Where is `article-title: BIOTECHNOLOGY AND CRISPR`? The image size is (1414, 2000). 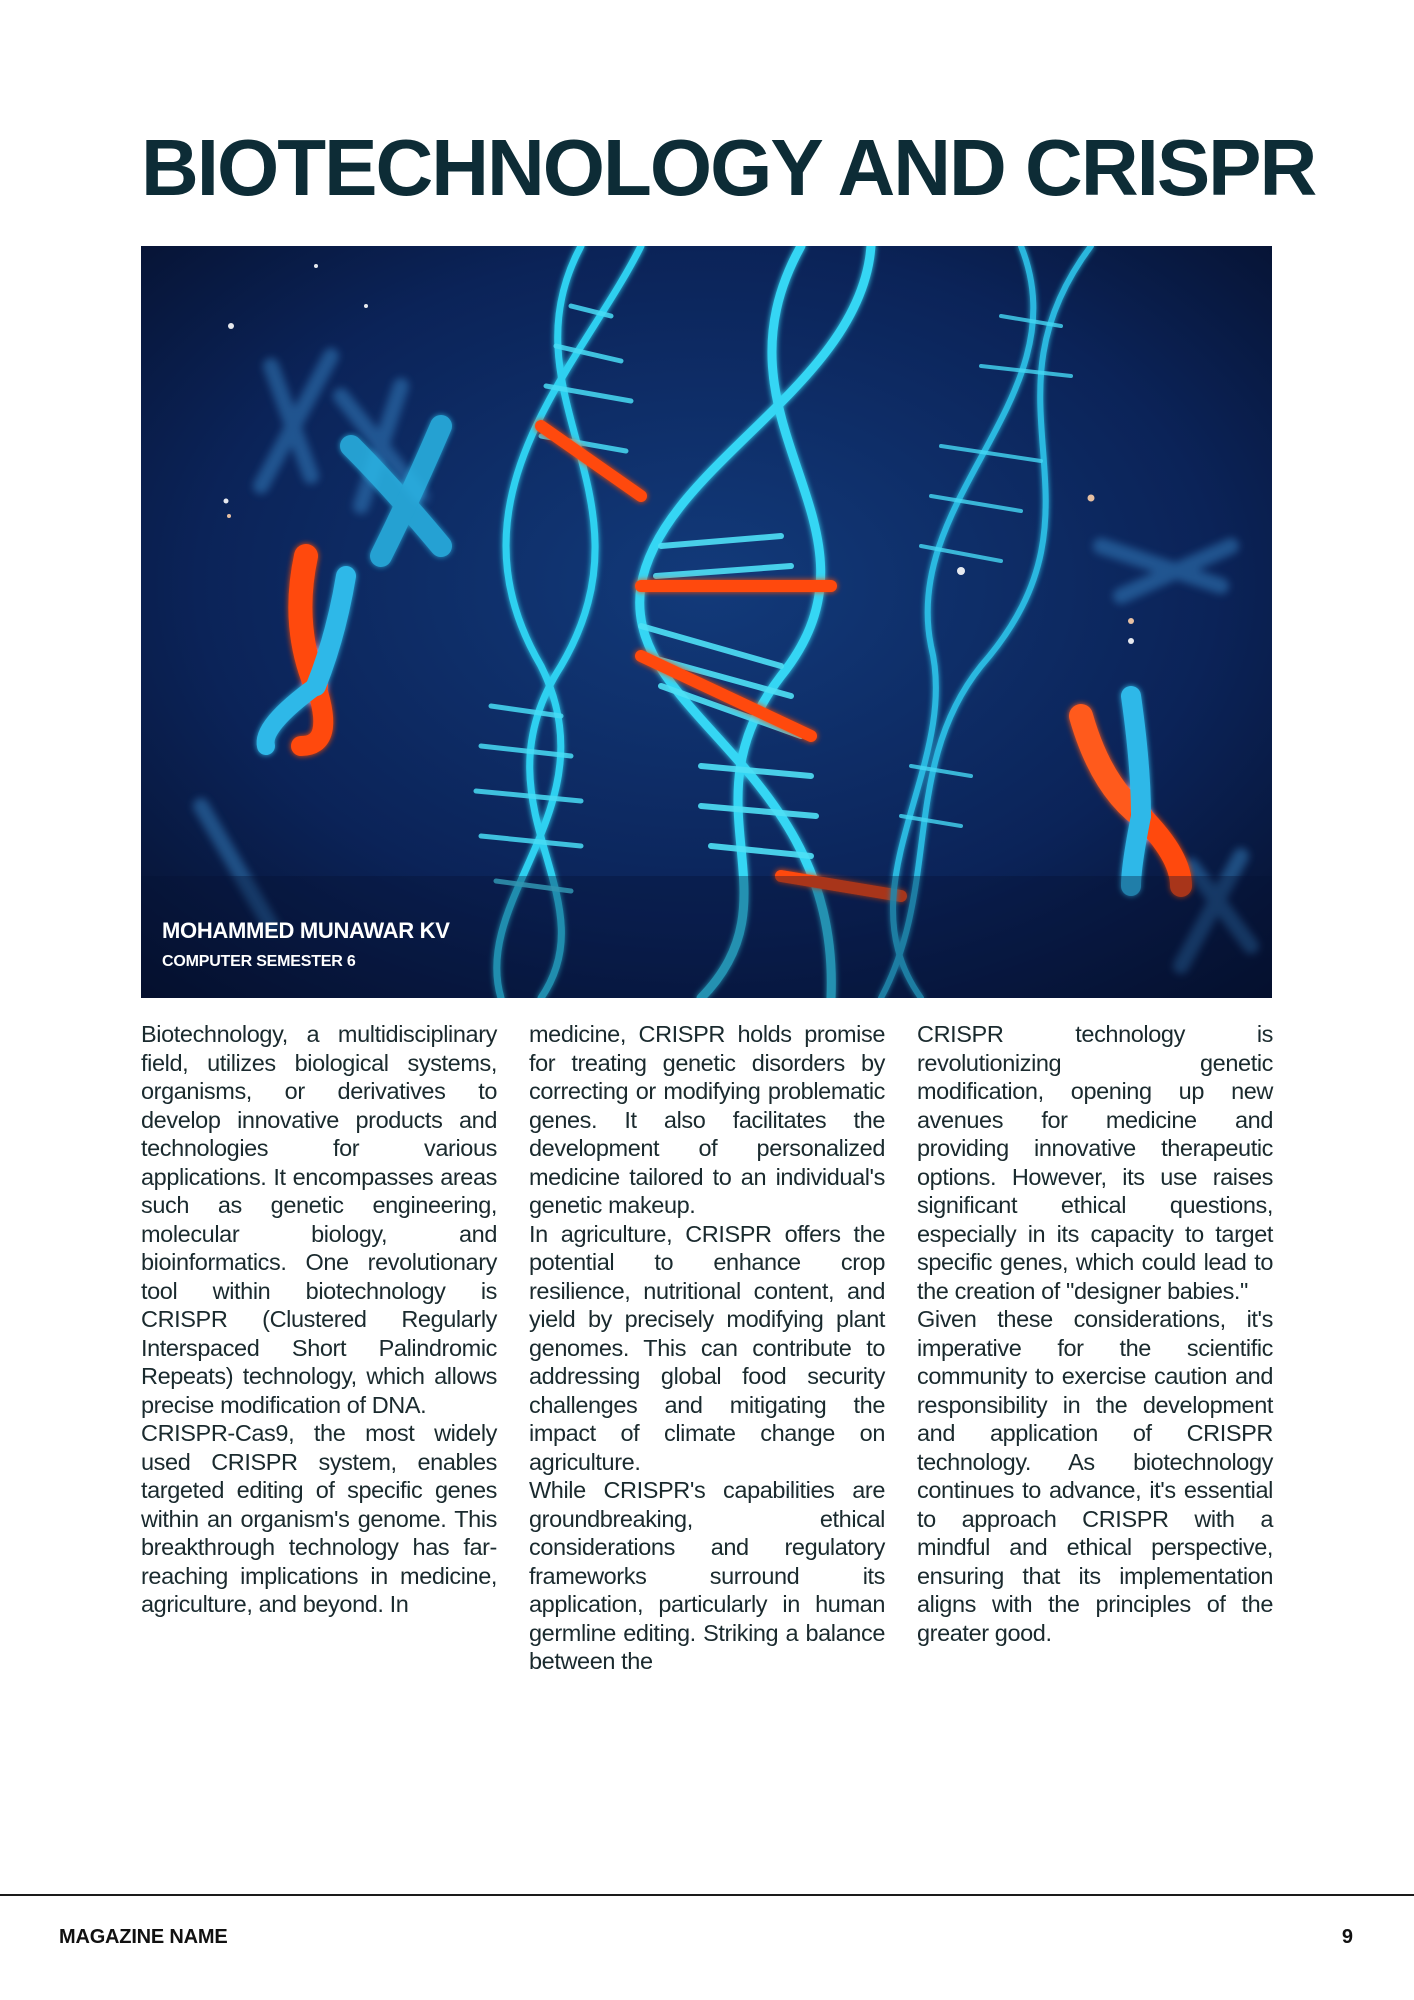 article-title: BIOTECHNOLOGY AND CRISPR is located at coordinates (729, 167).